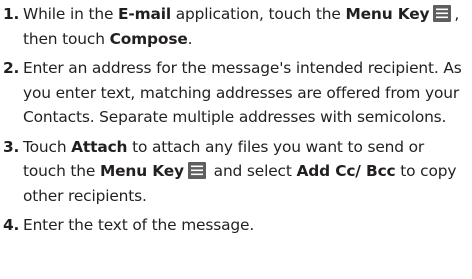  What do you see at coordinates (11, 225) in the screenshot?
I see `step-number: 4.` at bounding box center [11, 225].